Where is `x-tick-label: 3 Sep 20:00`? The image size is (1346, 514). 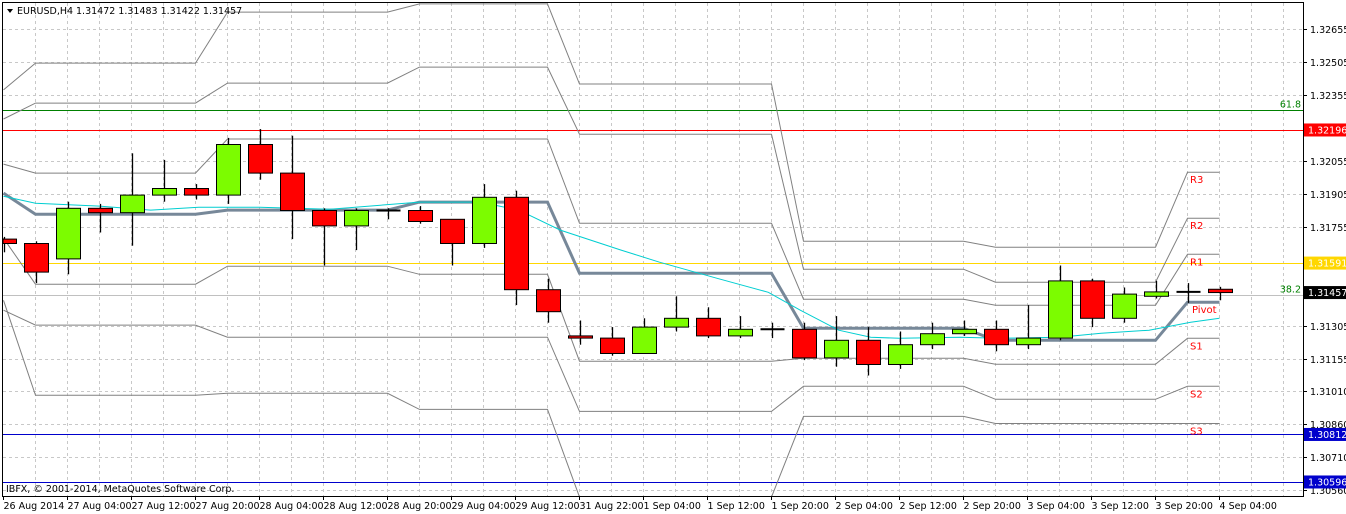
x-tick-label: 3 Sep 20:00 is located at coordinates (1184, 506).